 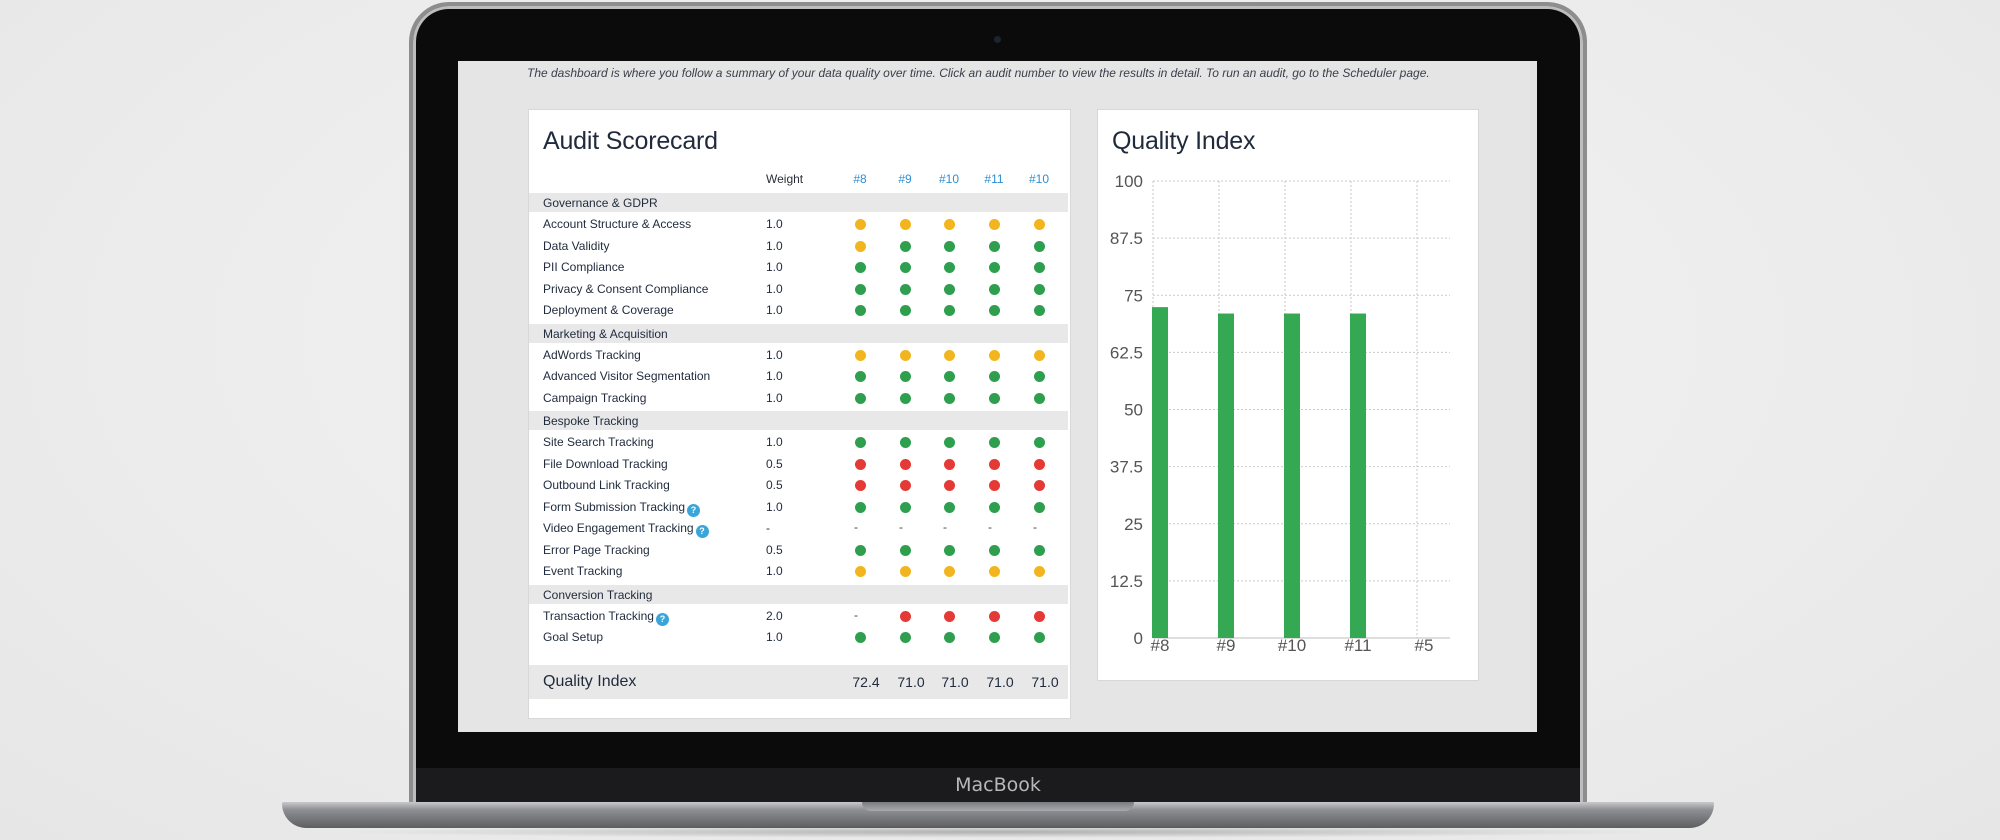 What do you see at coordinates (798, 616) in the screenshot?
I see `scorecard-row: Transaction Tracking? 2.0 -` at bounding box center [798, 616].